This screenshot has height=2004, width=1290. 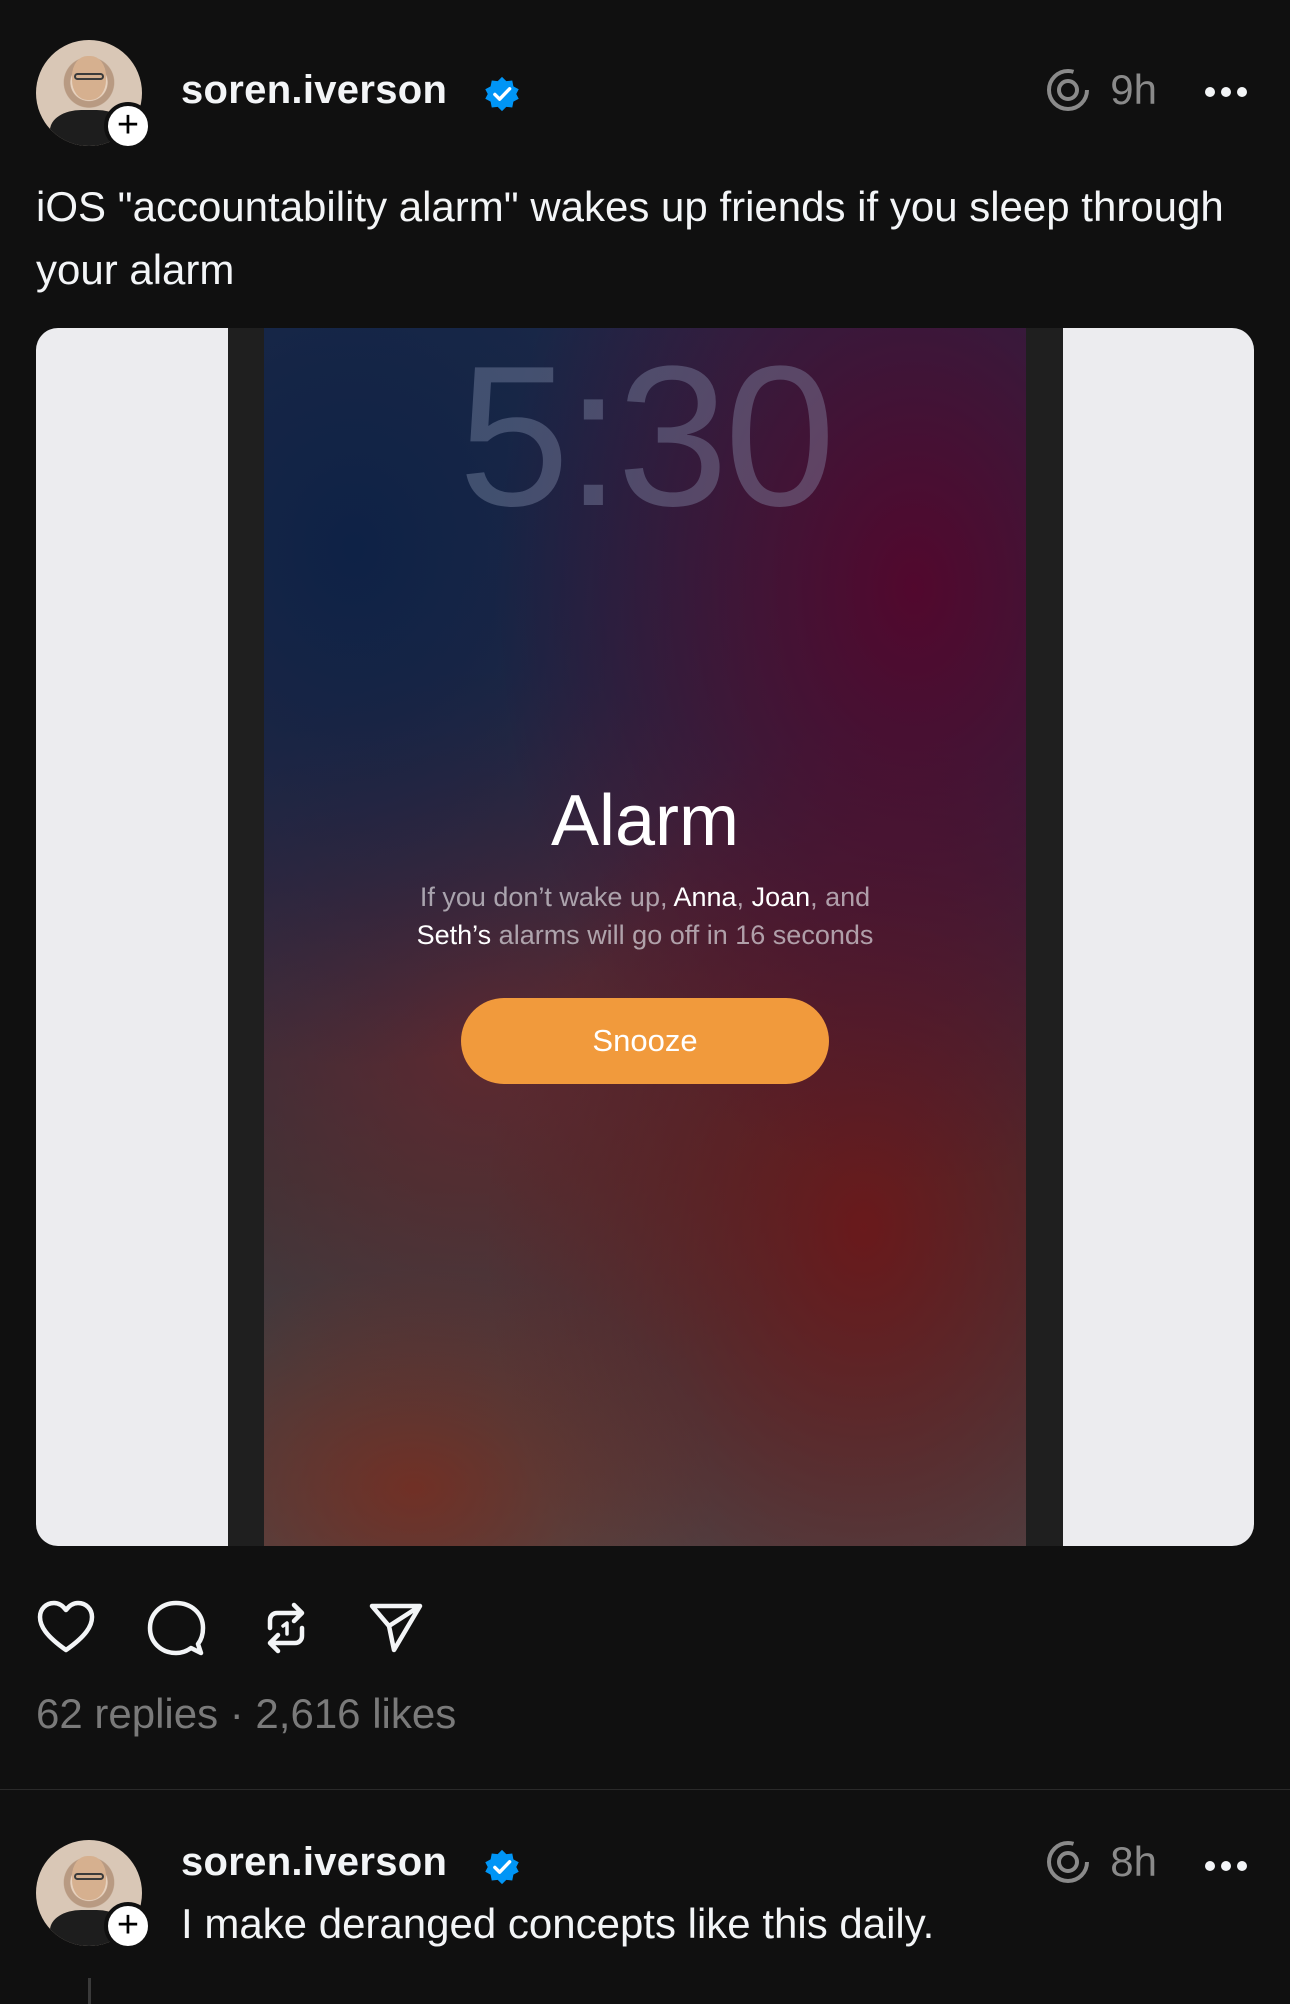 What do you see at coordinates (645, 1789) in the screenshot?
I see `divider` at bounding box center [645, 1789].